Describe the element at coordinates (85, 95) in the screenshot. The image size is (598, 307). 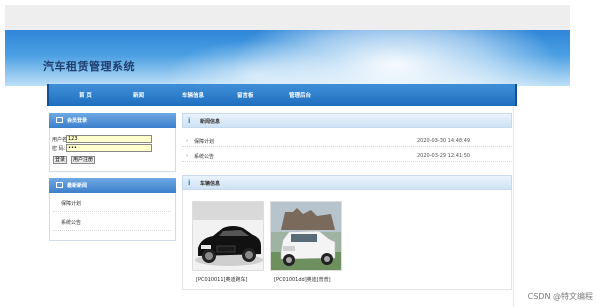
I see `nav-item-home: 首 页` at that location.